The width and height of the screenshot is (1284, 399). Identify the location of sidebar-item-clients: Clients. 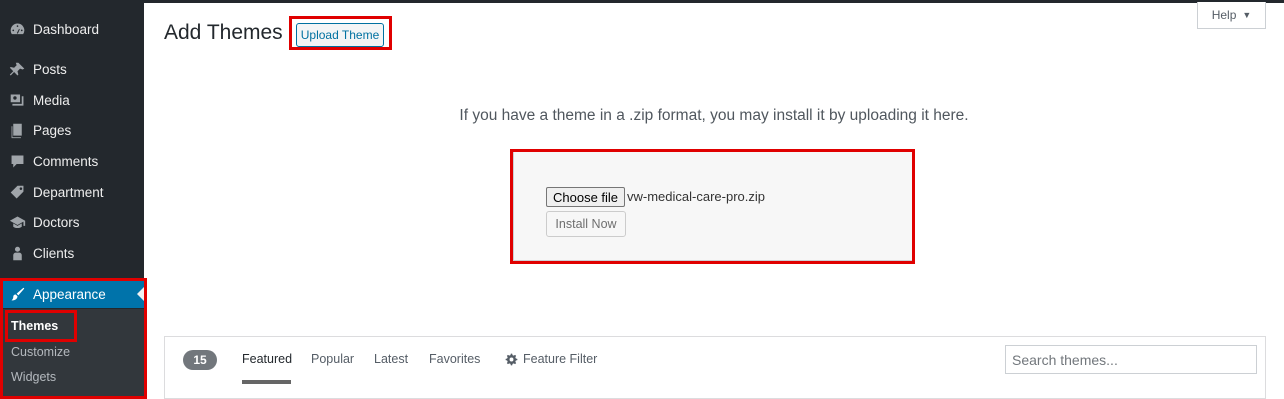
(72, 253).